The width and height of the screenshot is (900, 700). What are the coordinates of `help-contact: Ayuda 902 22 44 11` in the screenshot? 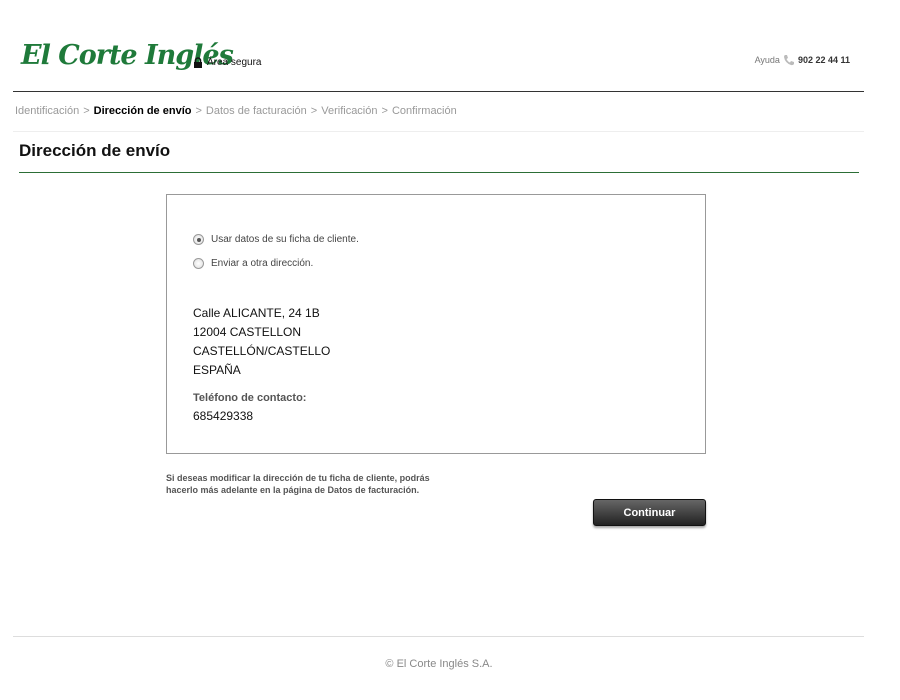 It's located at (802, 60).